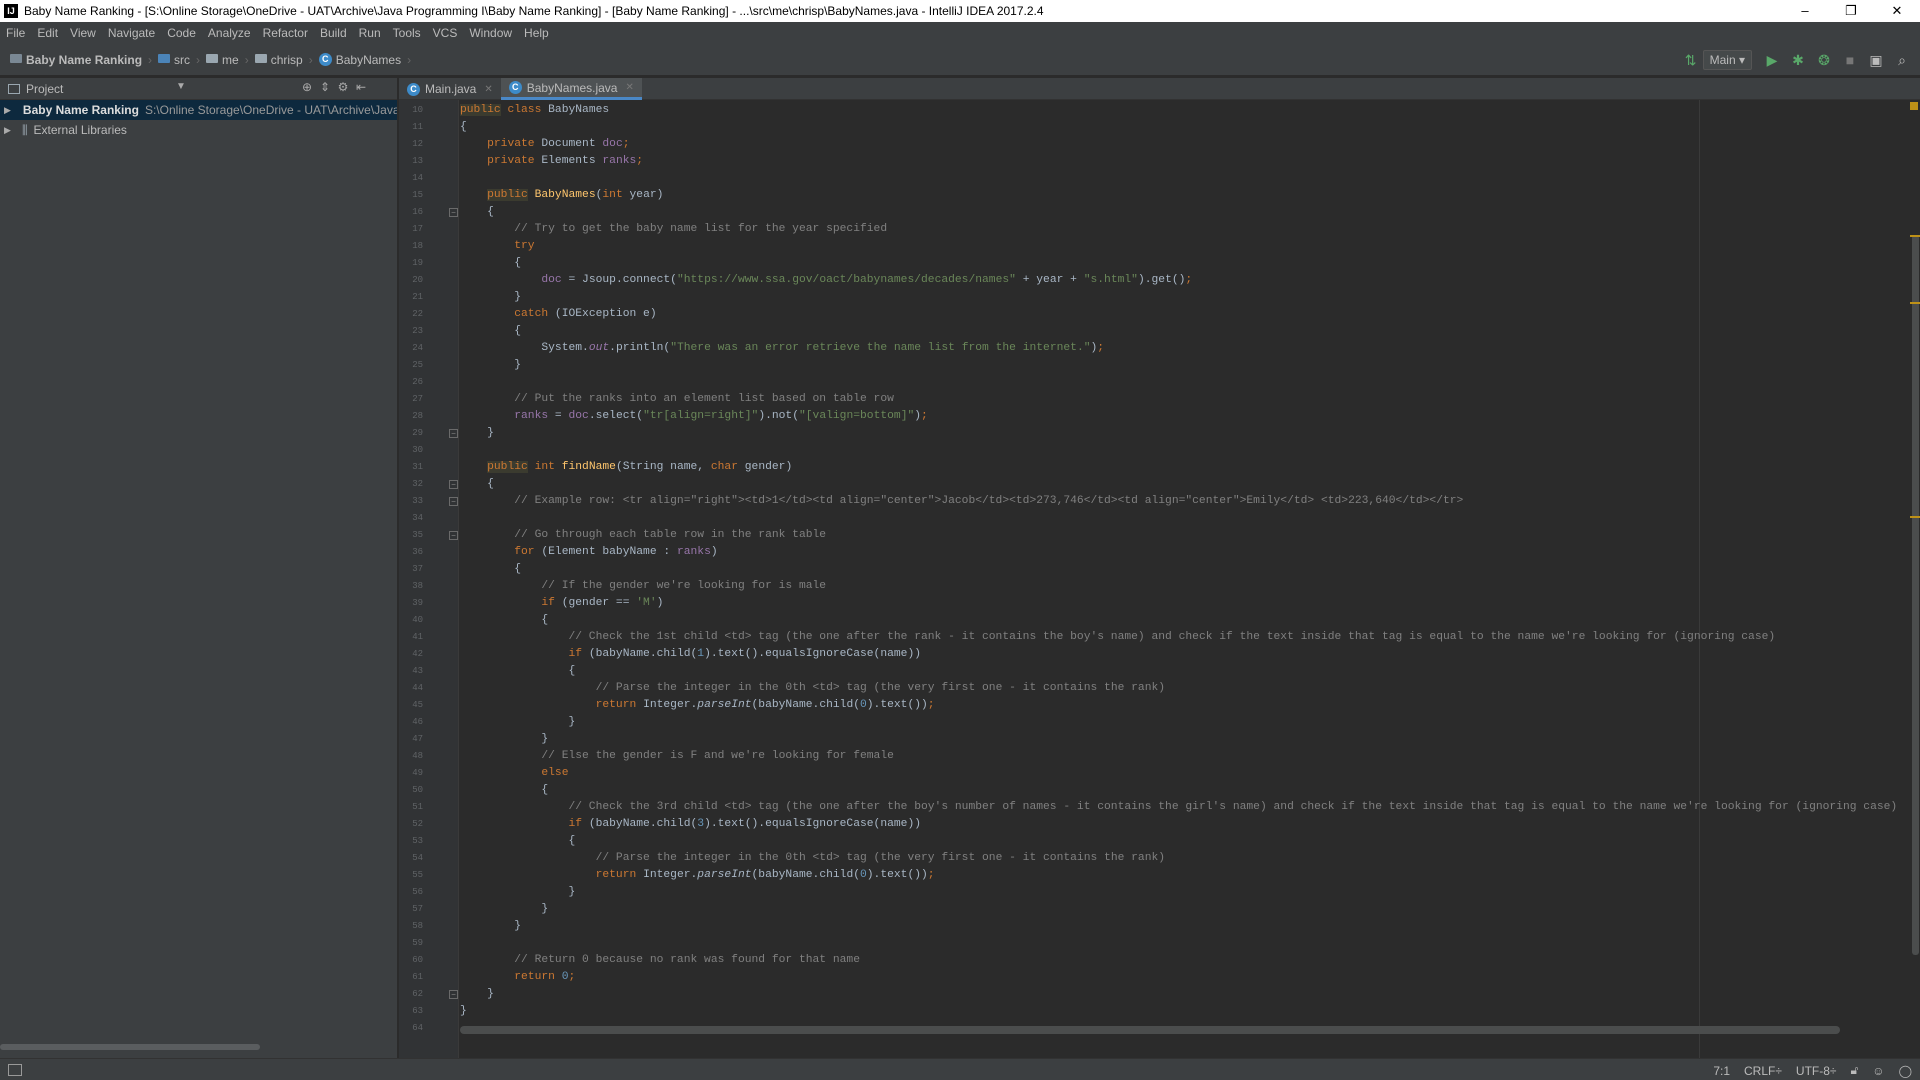 Image resolution: width=1920 pixels, height=1080 pixels. What do you see at coordinates (1850, 60) in the screenshot?
I see `stop-icon: ■` at bounding box center [1850, 60].